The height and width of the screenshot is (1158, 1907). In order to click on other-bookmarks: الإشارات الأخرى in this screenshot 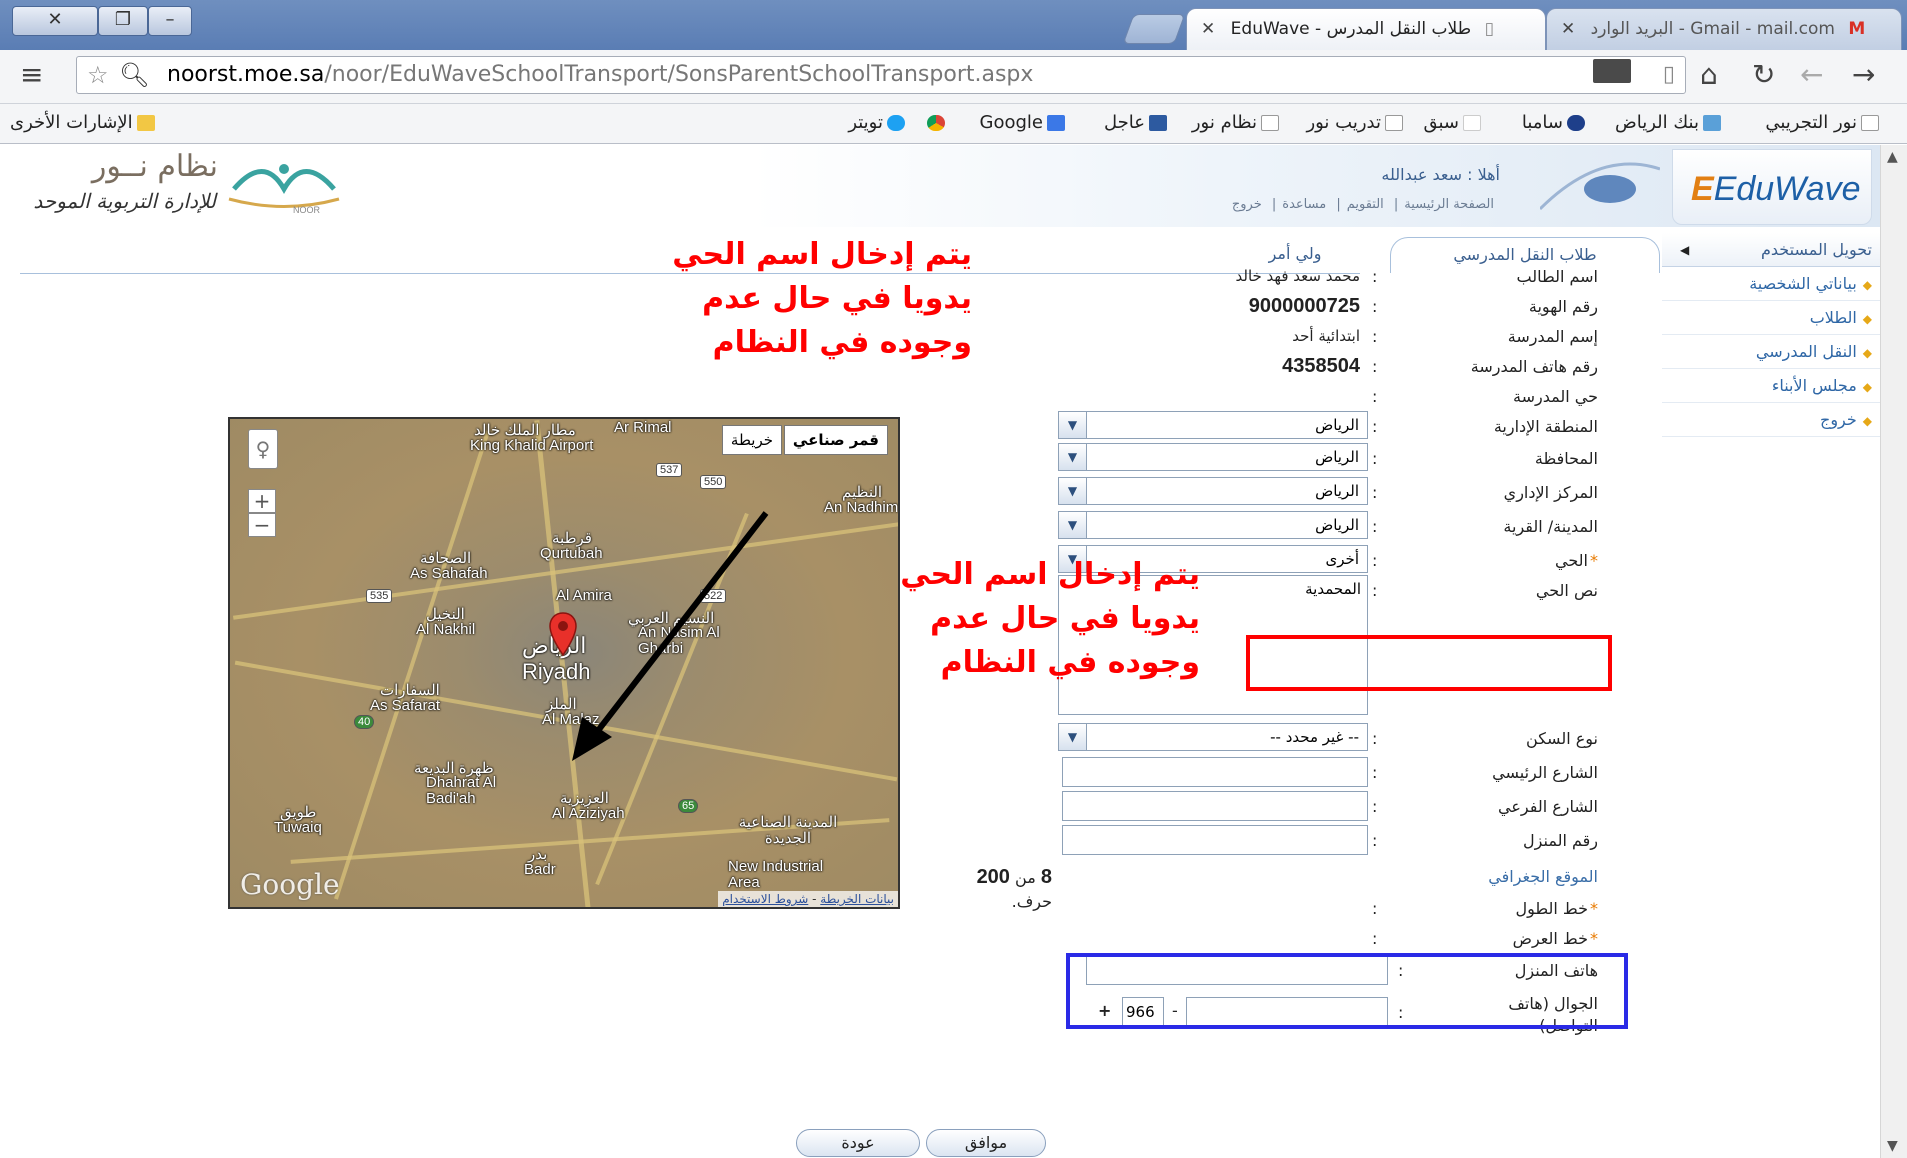, I will do `click(82, 122)`.